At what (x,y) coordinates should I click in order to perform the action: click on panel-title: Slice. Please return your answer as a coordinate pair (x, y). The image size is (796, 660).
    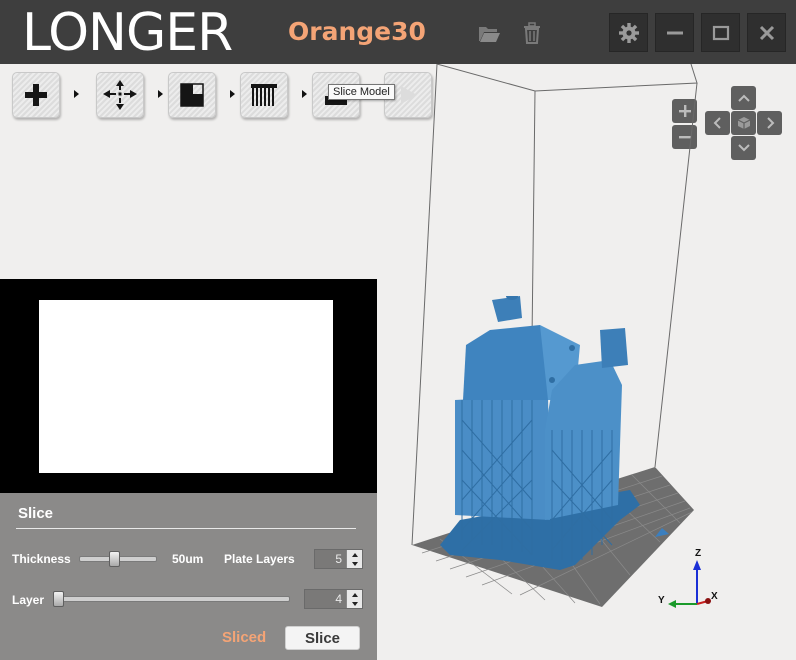
    Looking at the image, I should click on (36, 513).